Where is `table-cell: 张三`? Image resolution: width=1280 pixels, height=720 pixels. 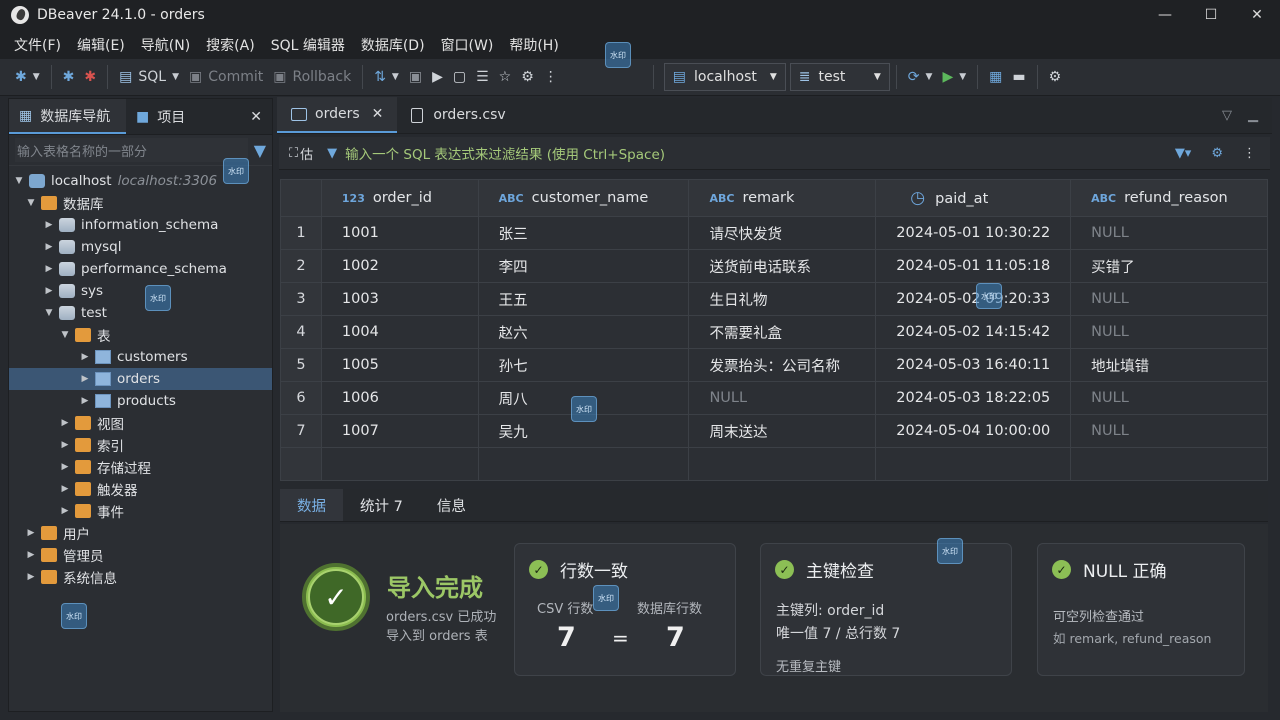
table-cell: 张三 is located at coordinates (583, 233).